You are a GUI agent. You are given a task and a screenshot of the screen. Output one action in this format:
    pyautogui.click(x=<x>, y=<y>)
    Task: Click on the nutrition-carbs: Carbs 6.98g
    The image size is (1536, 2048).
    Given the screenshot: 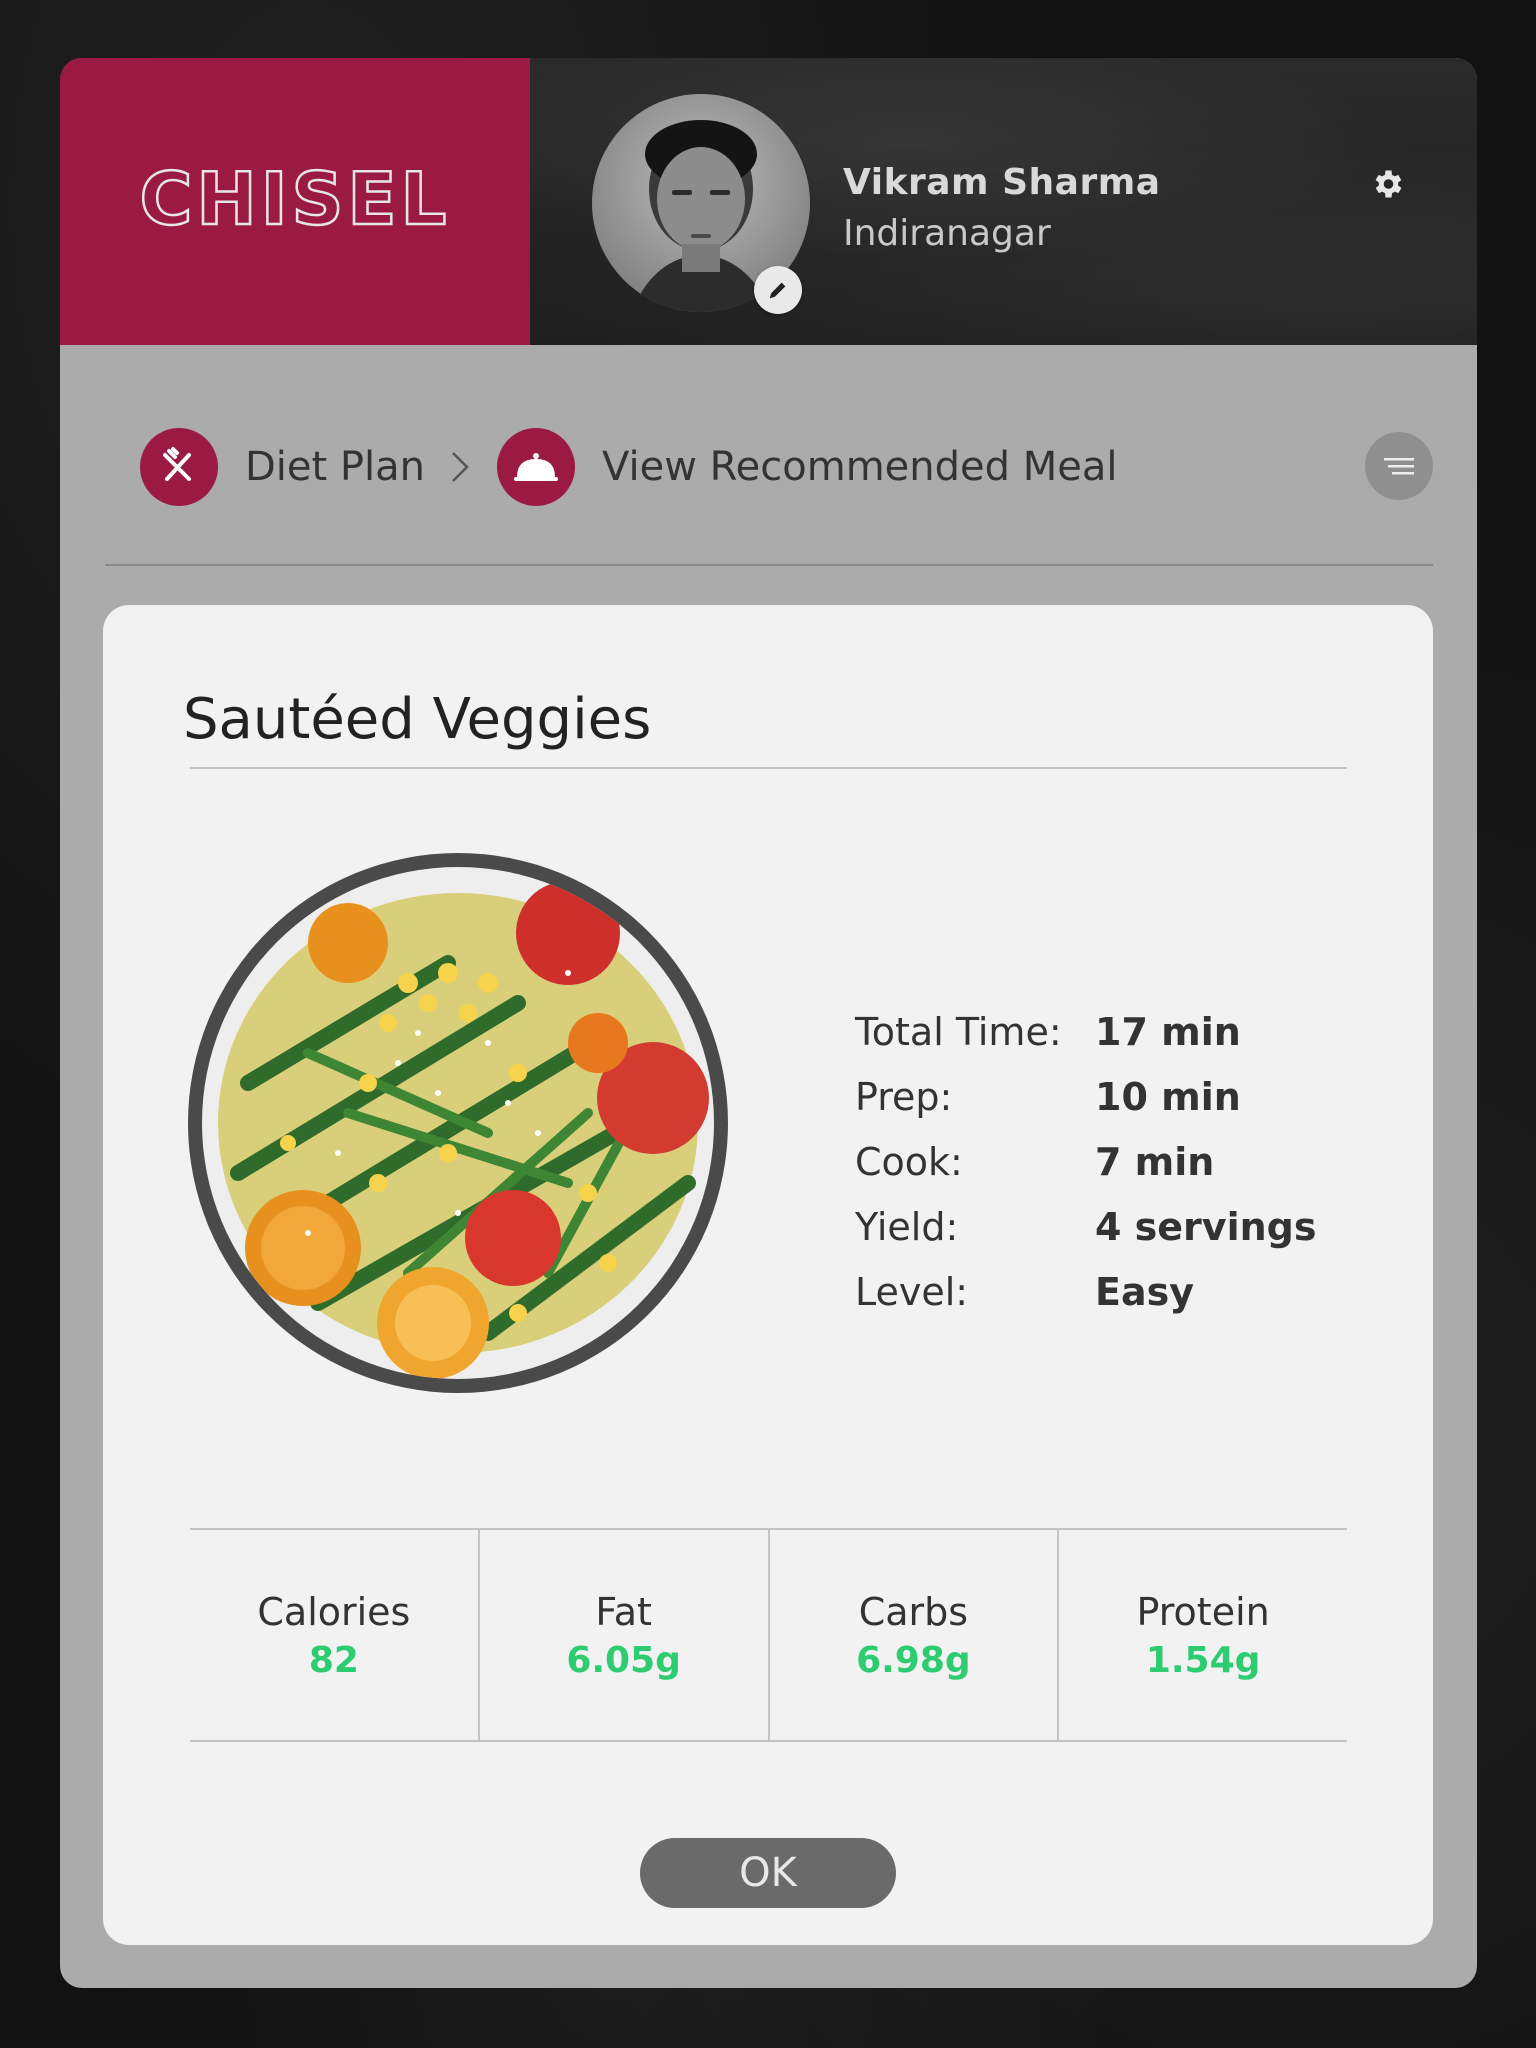 What is the action you would take?
    pyautogui.click(x=915, y=1635)
    